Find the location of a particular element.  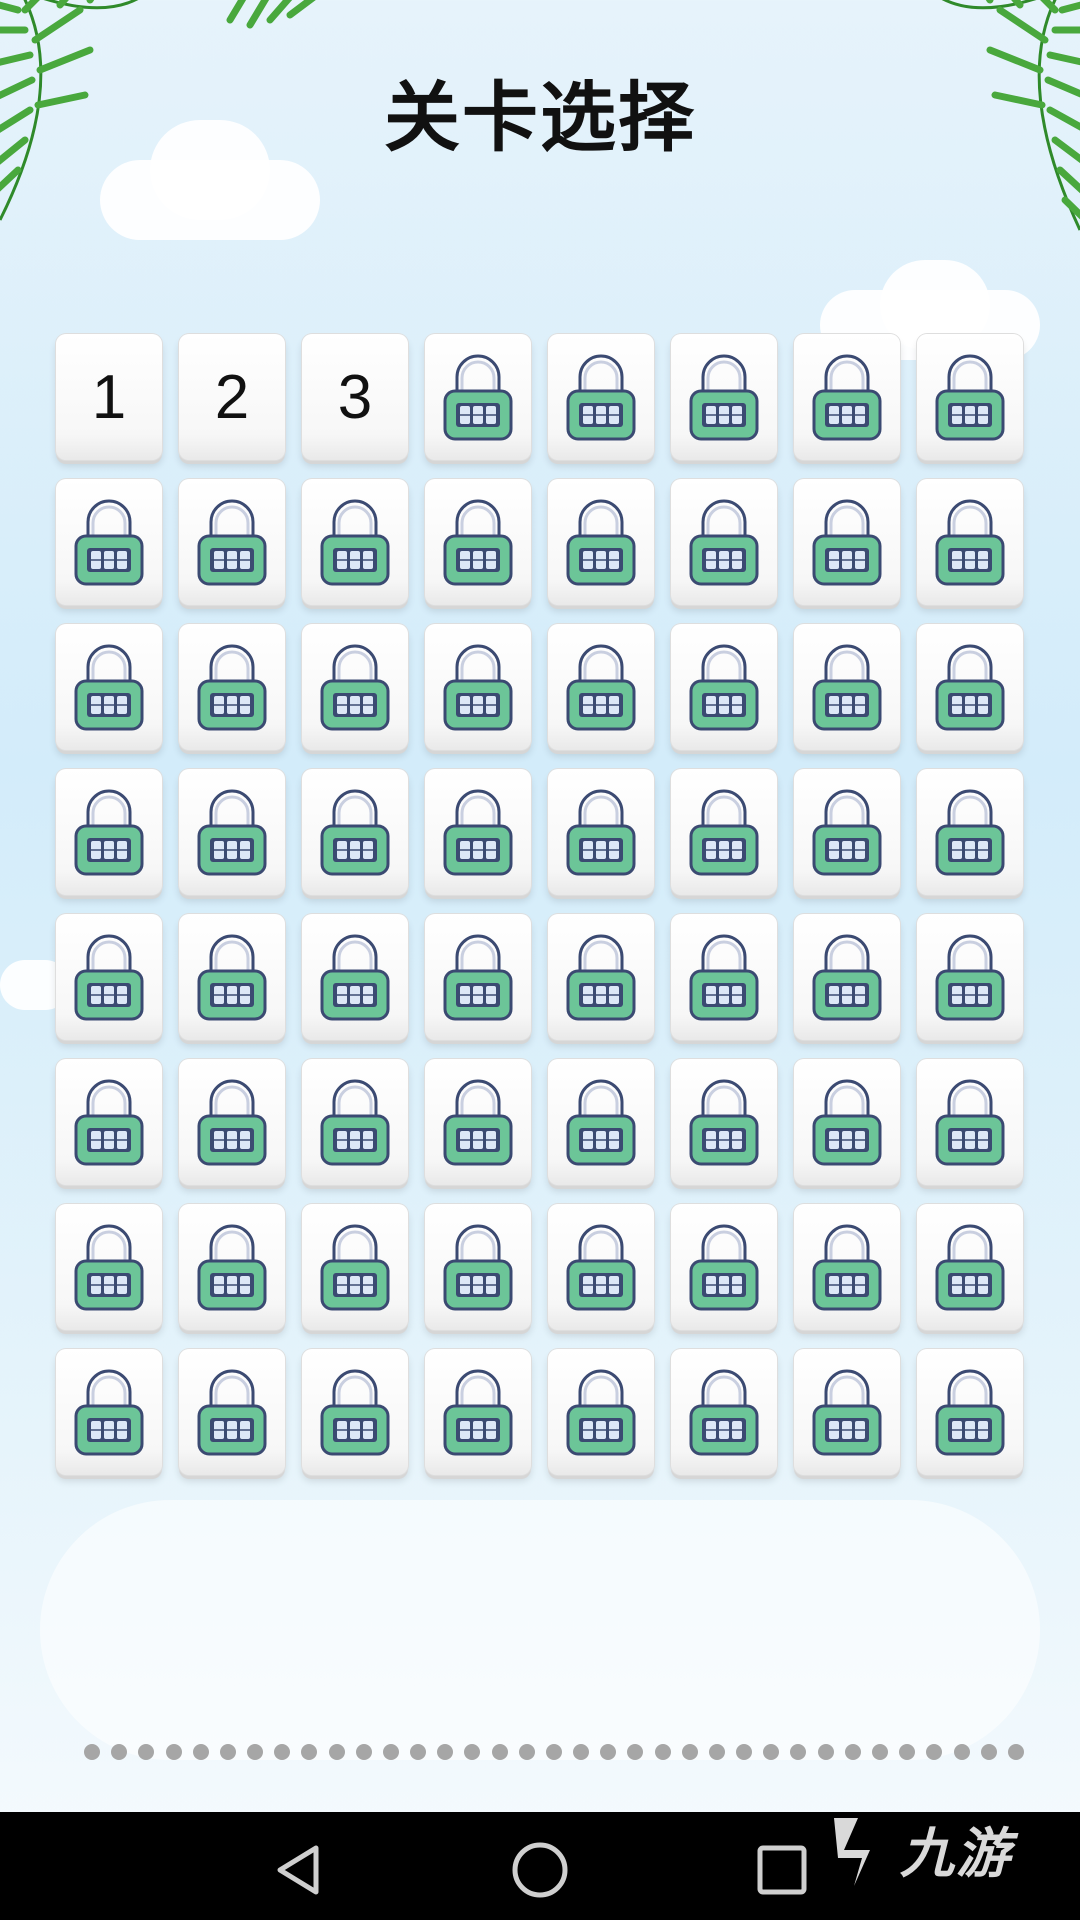

page-title: 关卡选择 is located at coordinates (540, 117).